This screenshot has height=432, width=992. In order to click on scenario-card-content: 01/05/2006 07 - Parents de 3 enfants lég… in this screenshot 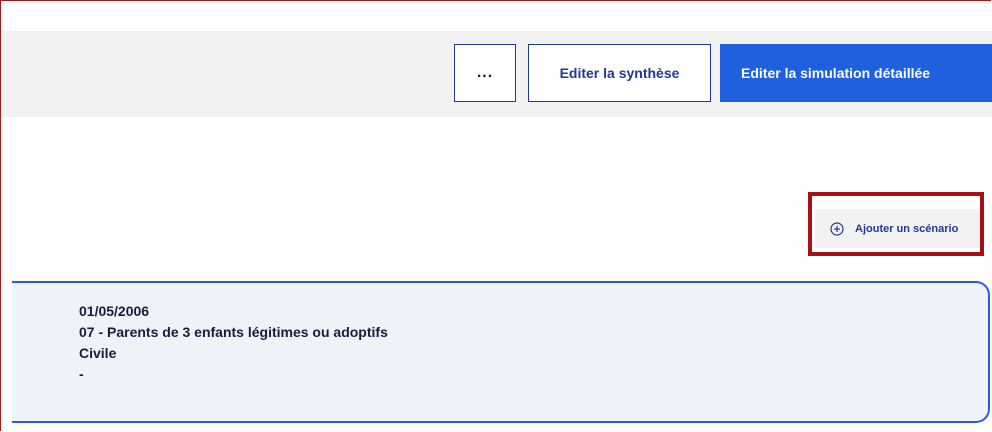, I will do `click(233, 343)`.